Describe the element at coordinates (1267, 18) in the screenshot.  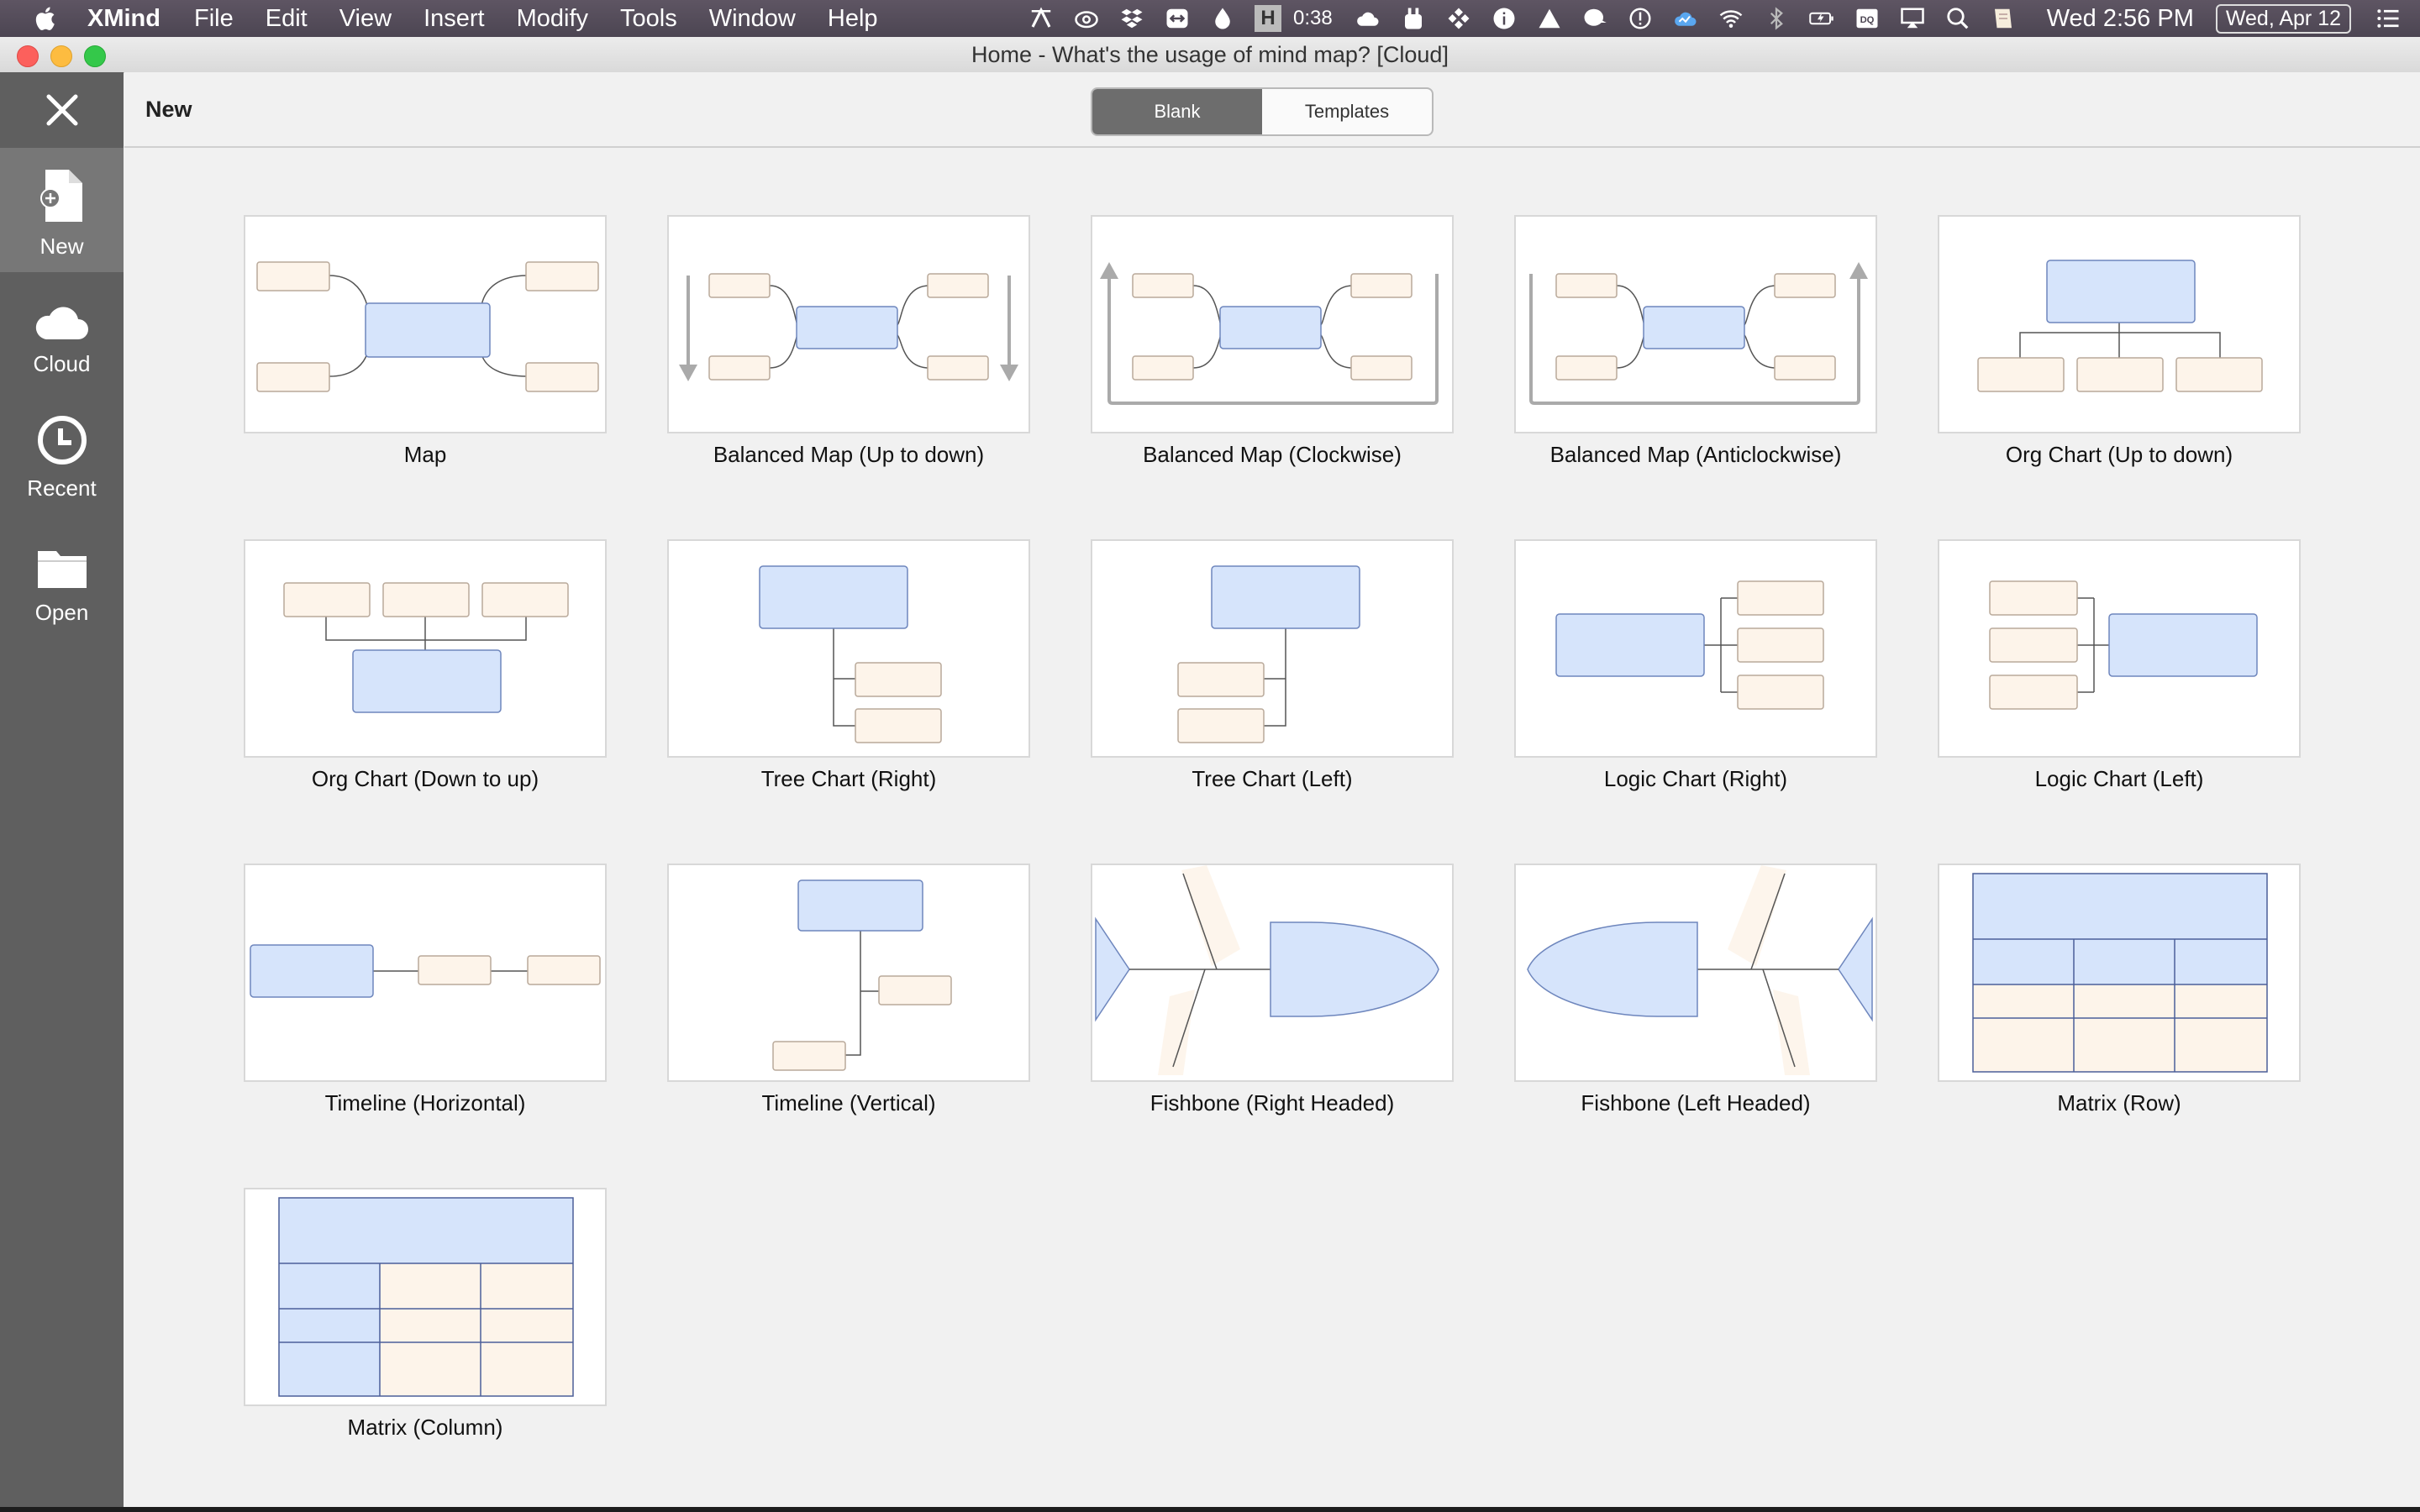
I see `h-badge: H` at that location.